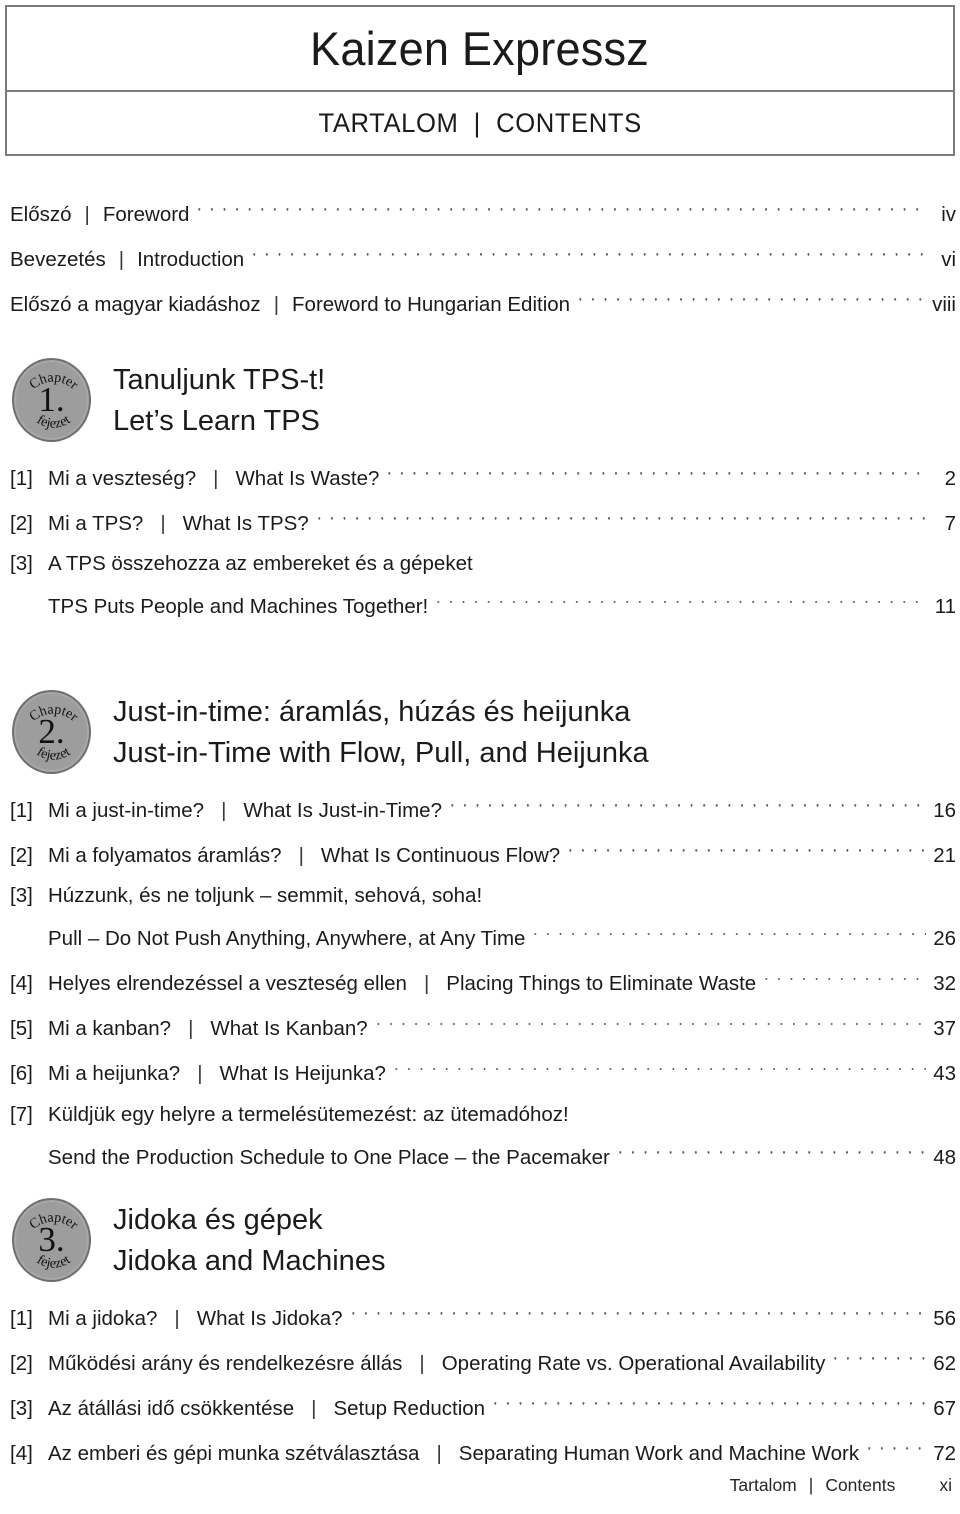 This screenshot has width=960, height=1514. Describe the element at coordinates (534, 1240) in the screenshot. I see `chapter-title-group: Jidoka és gépek Jidoka and Machines` at that location.